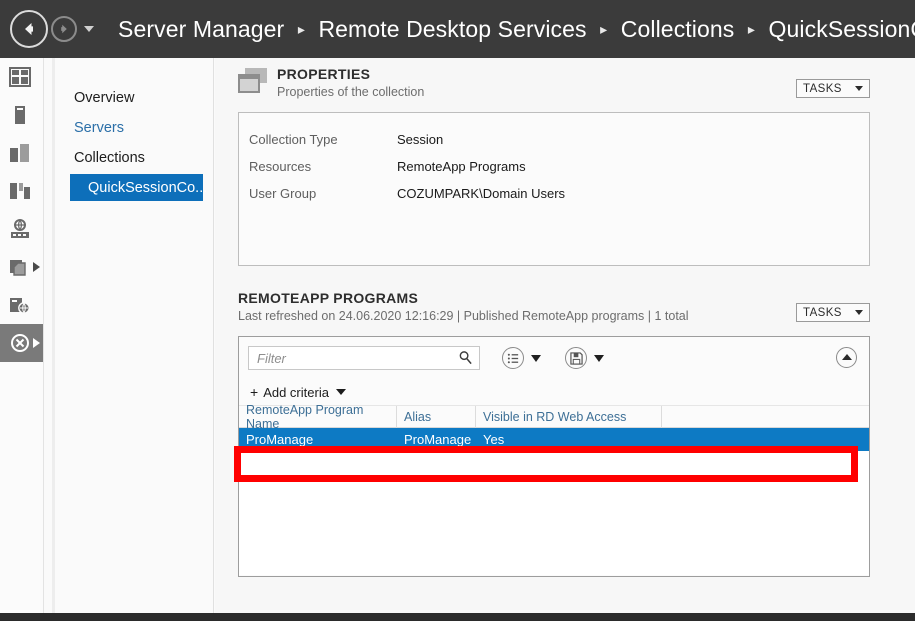 The height and width of the screenshot is (621, 915). I want to click on properties-tasks-label: TASKS, so click(822, 88).